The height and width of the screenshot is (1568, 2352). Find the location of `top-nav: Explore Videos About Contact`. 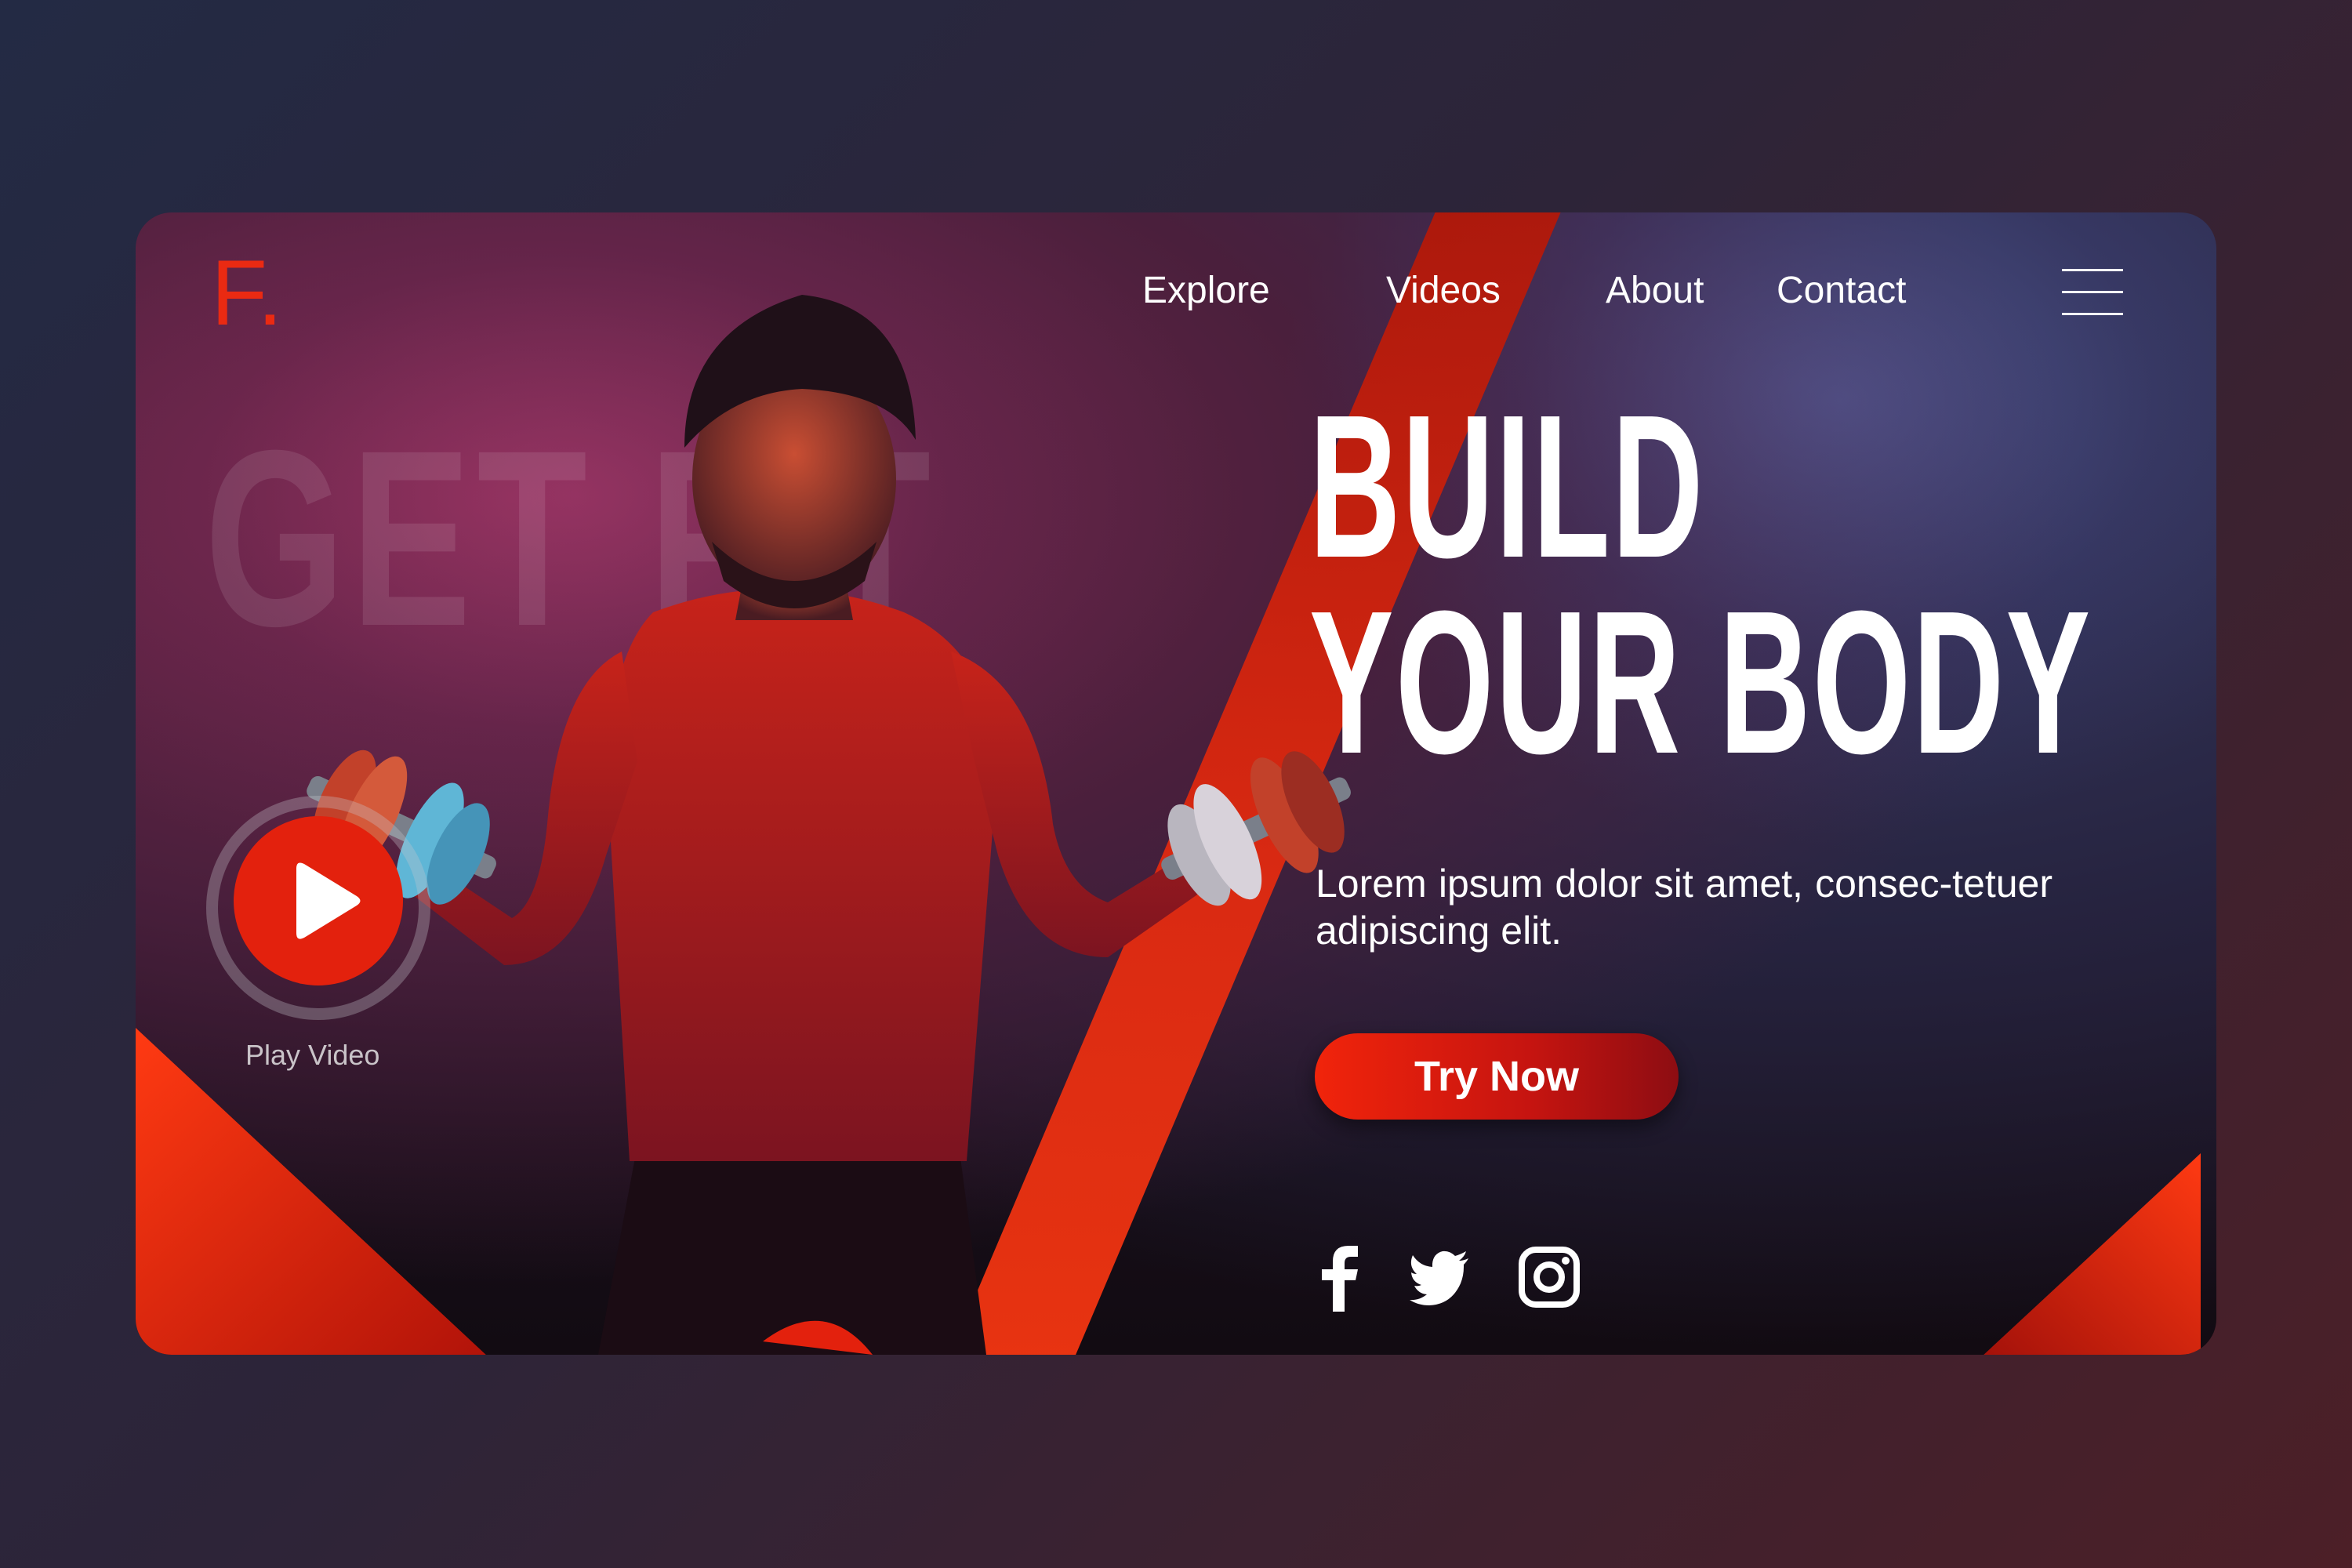

top-nav: Explore Videos About Contact is located at coordinates (1176, 292).